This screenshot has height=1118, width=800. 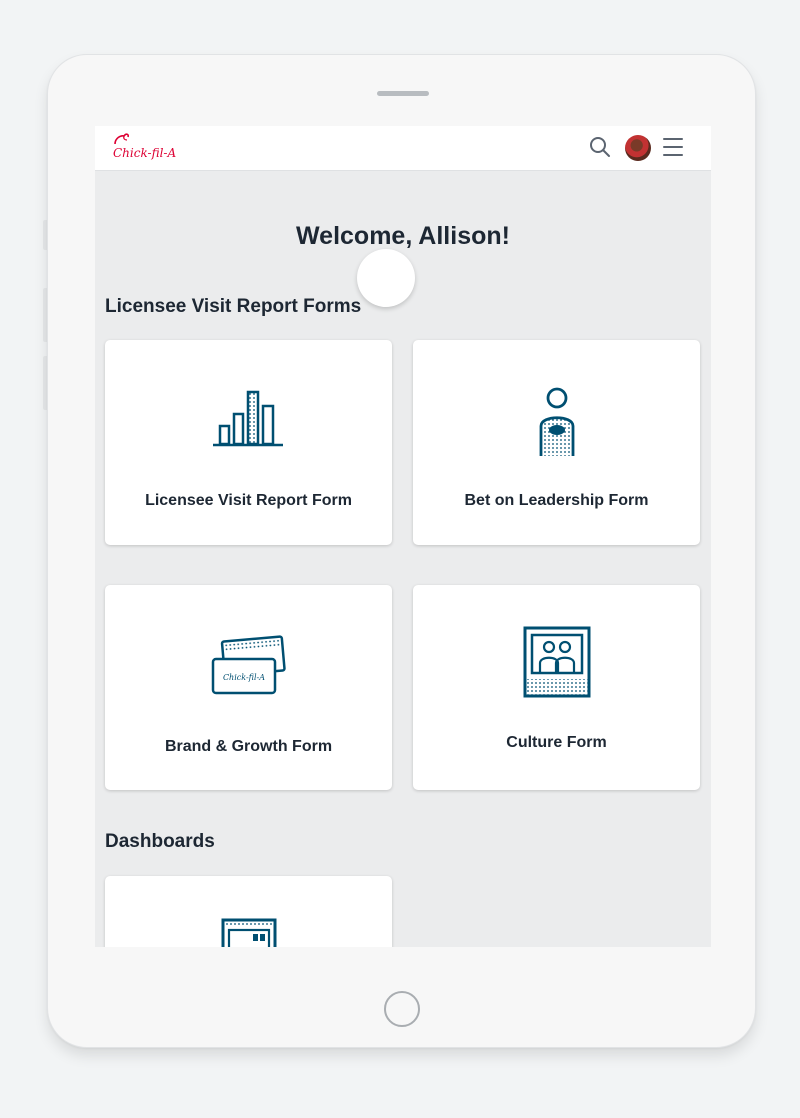 I want to click on brand-and-growth-form-card: Chick-fil-A Brand & Growth Form, so click(x=248, y=687).